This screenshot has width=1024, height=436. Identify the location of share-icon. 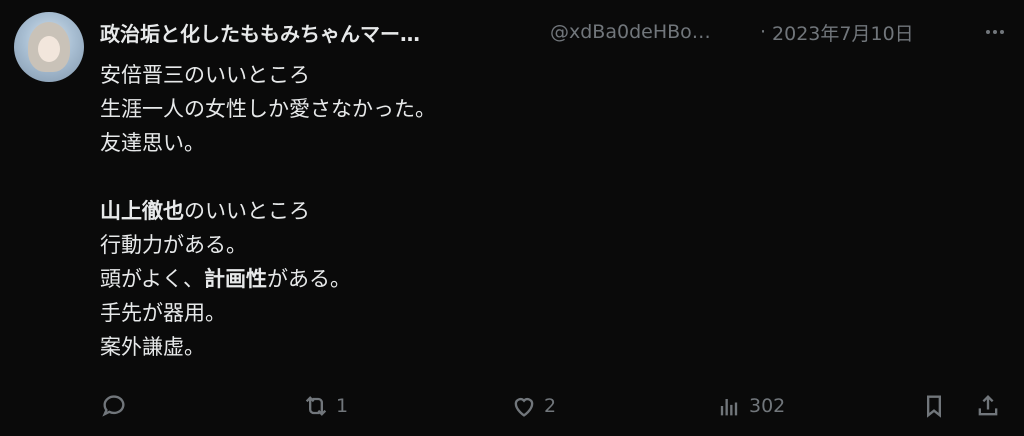
(988, 405).